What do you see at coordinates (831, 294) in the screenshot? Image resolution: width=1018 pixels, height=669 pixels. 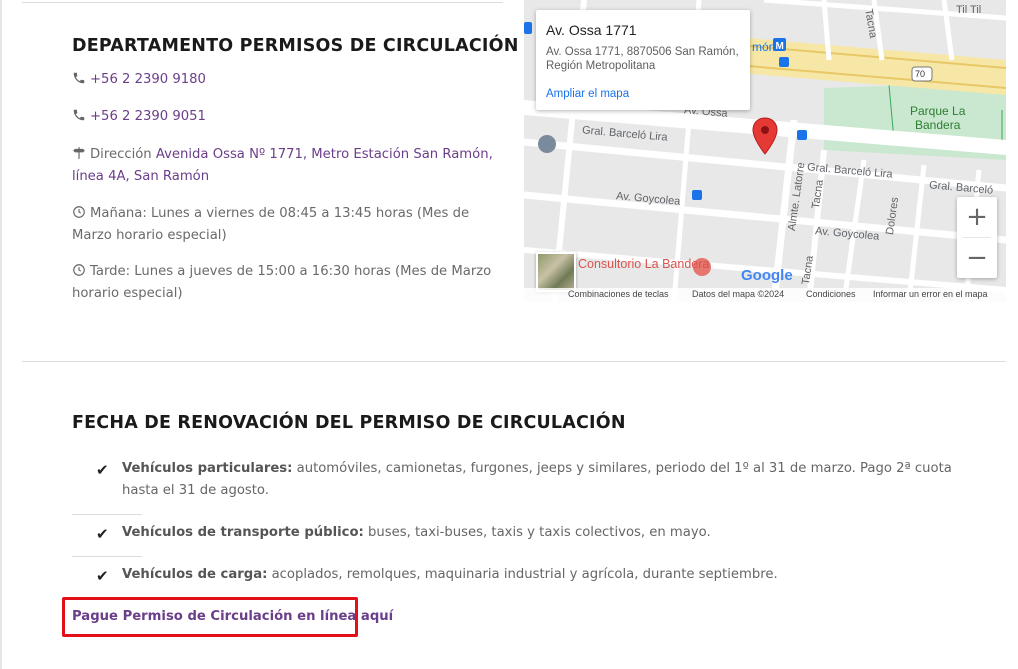 I see `terms-link: Condiciones` at bounding box center [831, 294].